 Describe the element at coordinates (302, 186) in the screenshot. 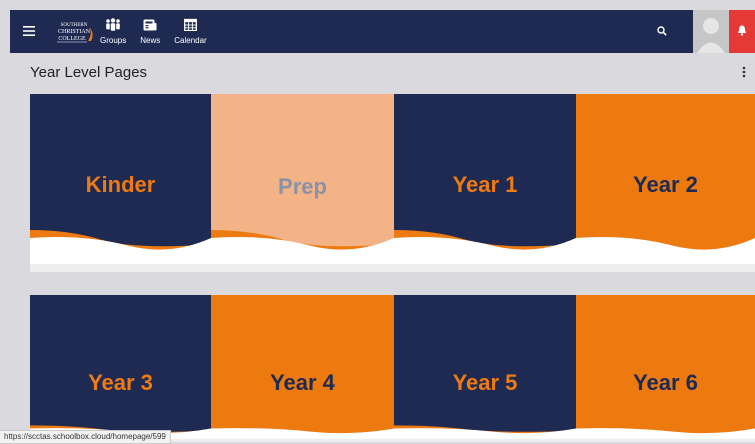

I see `tile-label: Prep` at that location.